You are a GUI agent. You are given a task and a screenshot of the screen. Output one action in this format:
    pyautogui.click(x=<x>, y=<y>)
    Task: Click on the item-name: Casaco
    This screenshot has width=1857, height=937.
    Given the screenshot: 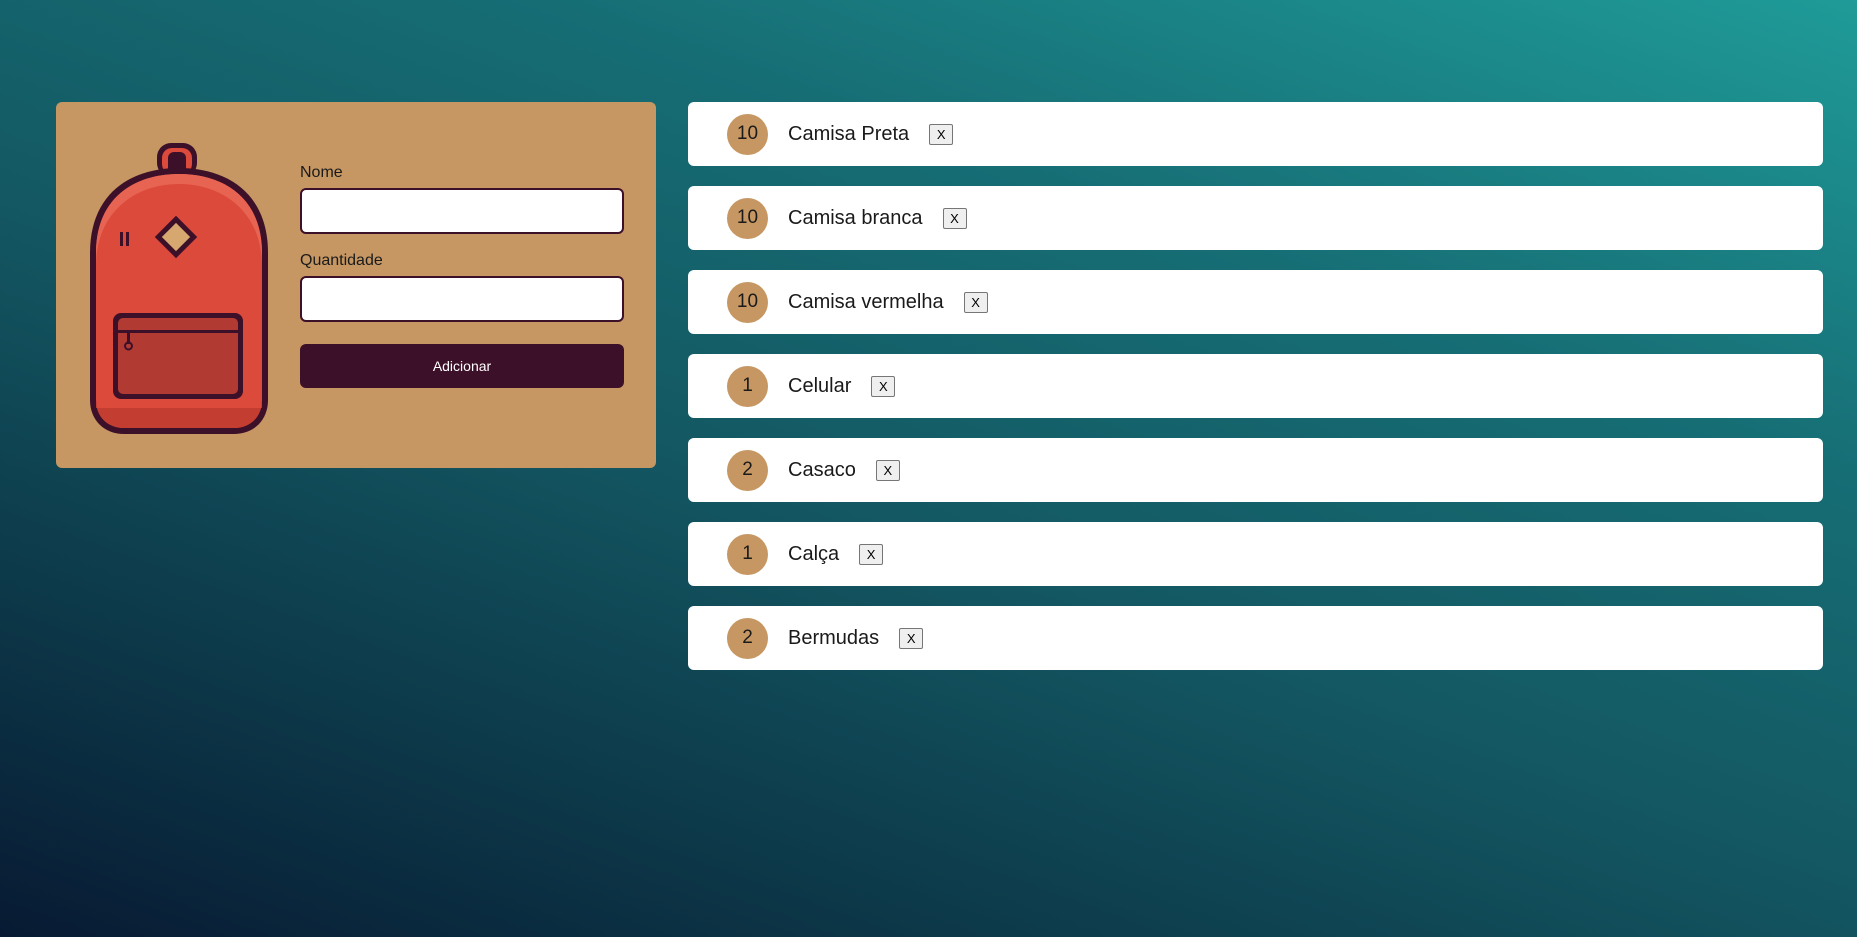 What is the action you would take?
    pyautogui.click(x=822, y=469)
    